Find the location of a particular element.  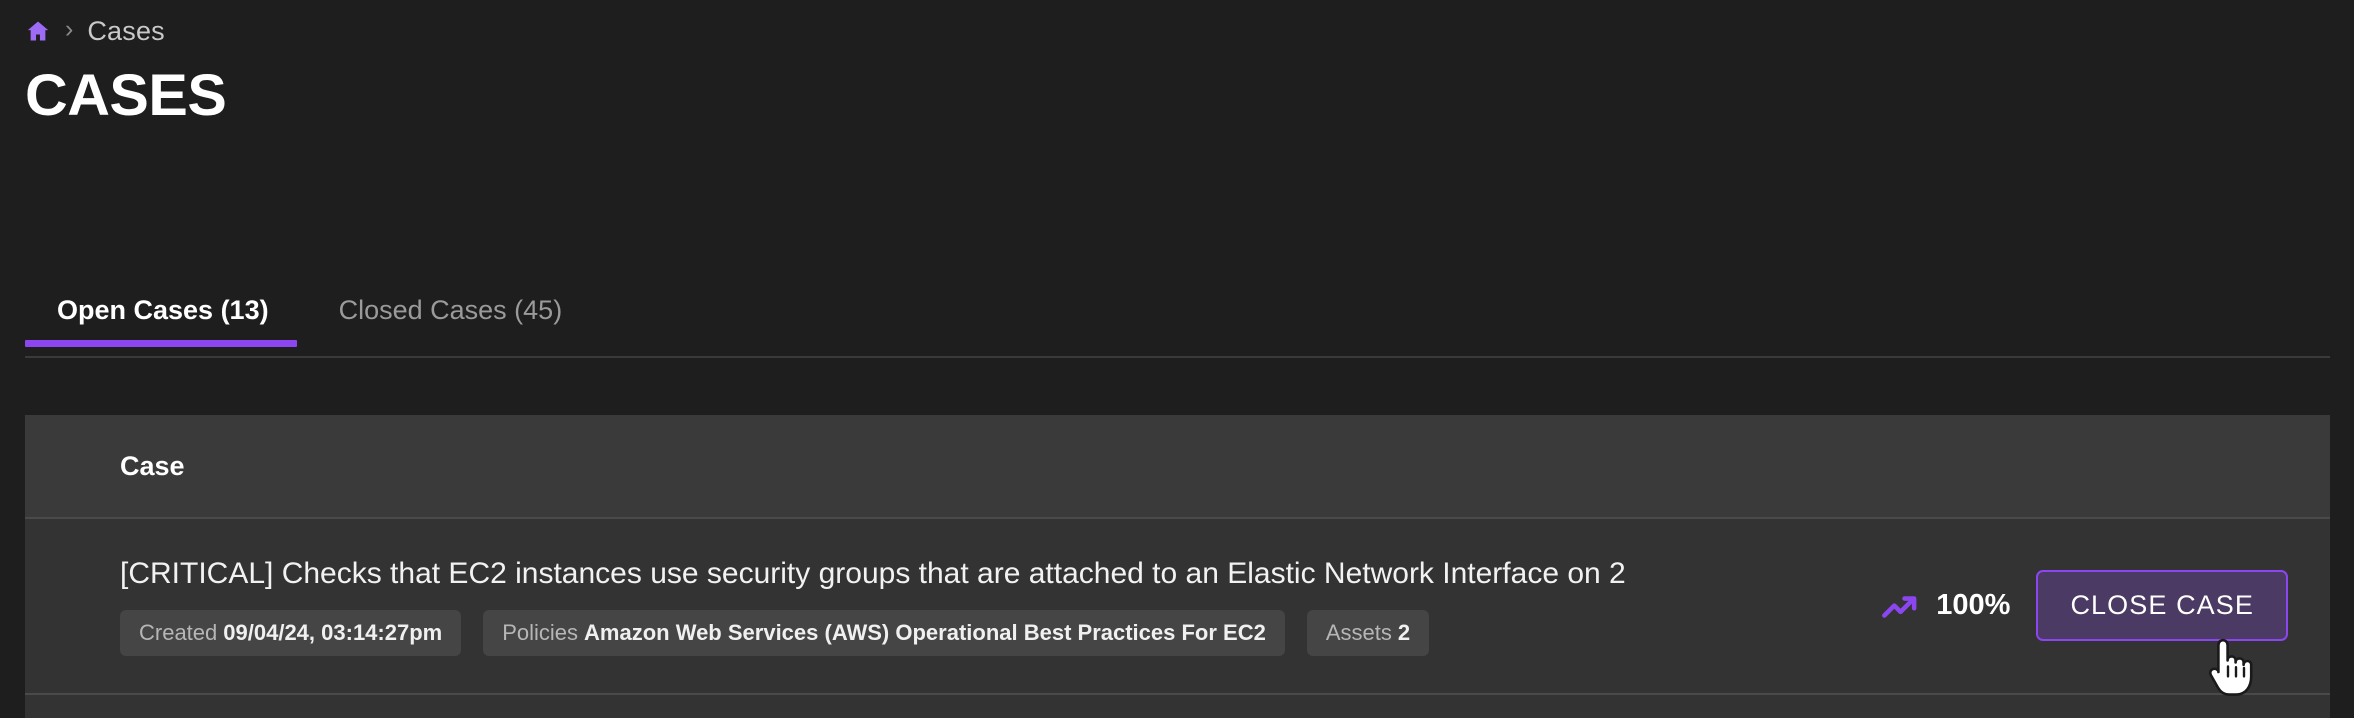

chip-created: Created 09/04/24, 03:14:27pm is located at coordinates (291, 632).